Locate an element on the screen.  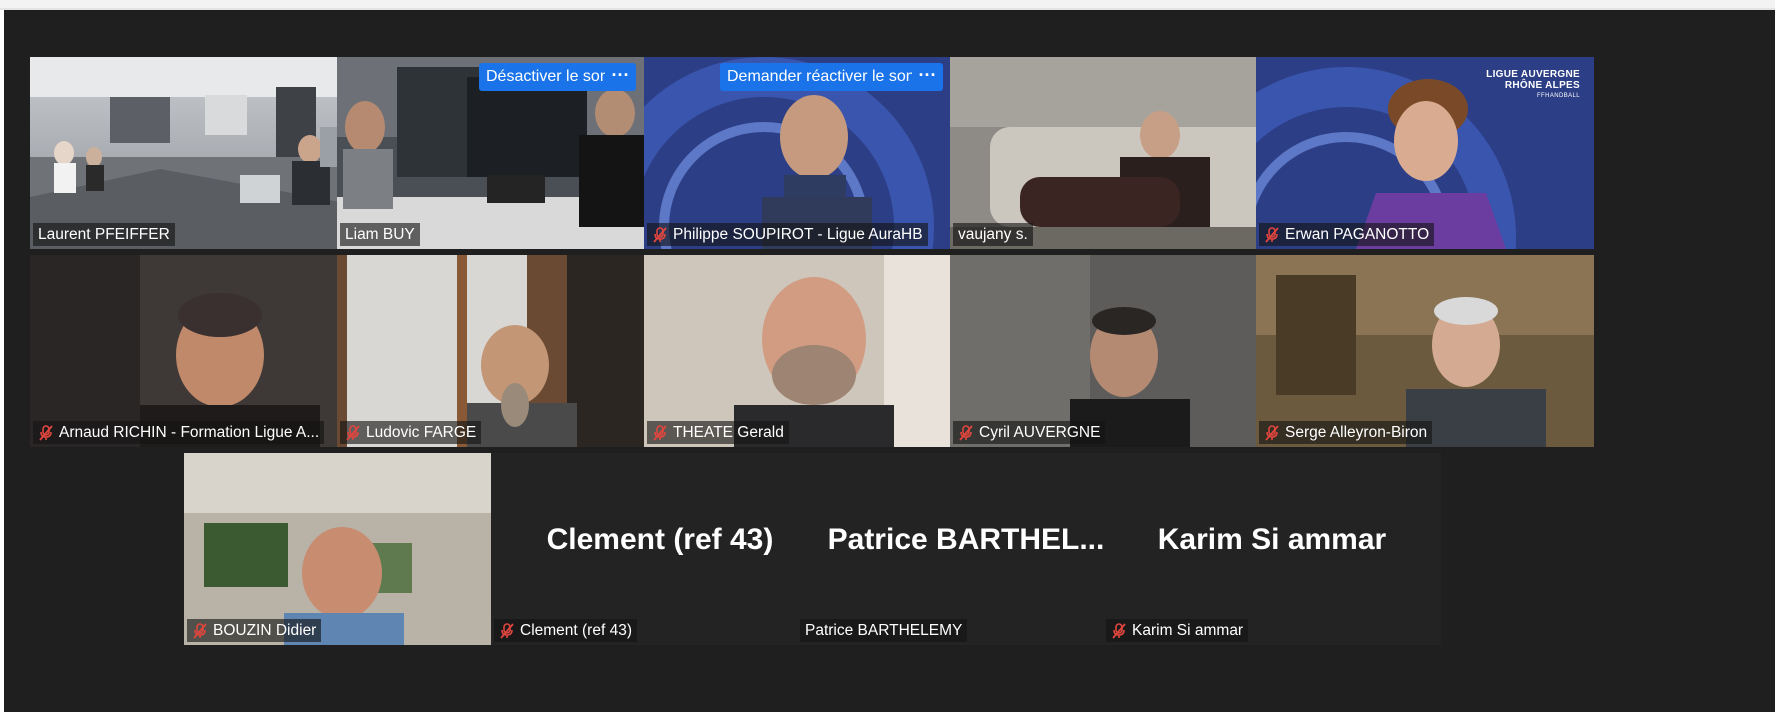
participant-tile-laurent-pfeiffer: Laurent PFEIFFER is located at coordinates (199, 153).